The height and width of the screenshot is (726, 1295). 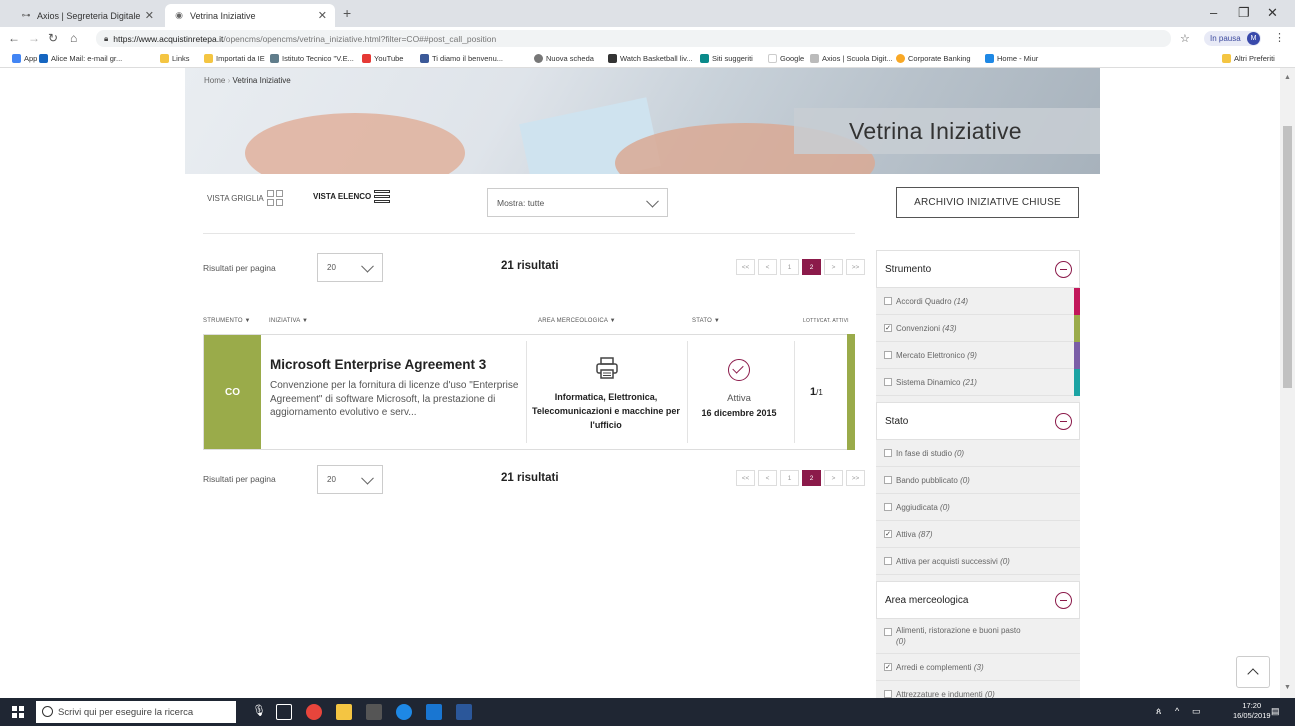 What do you see at coordinates (87, 15) in the screenshot?
I see `tab-axios: ⊶ Axios | Segreteria Digitale ✕` at bounding box center [87, 15].